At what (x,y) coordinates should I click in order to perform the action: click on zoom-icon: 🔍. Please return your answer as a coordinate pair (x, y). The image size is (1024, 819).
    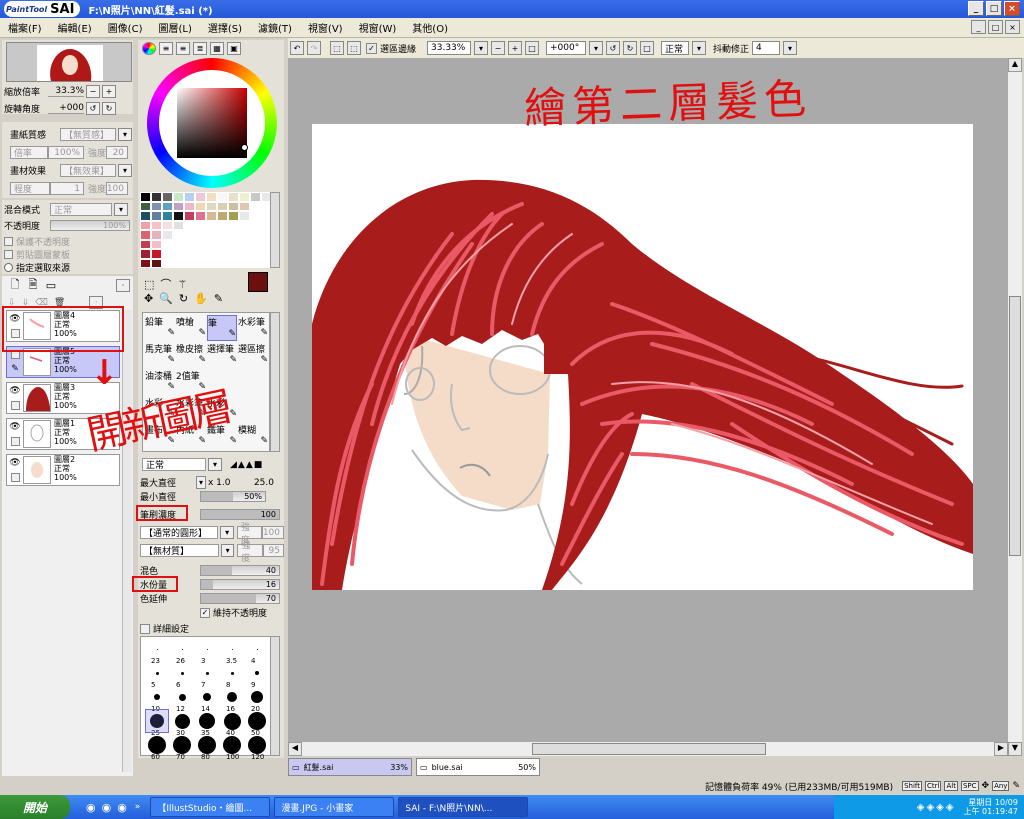
    Looking at the image, I should click on (166, 298).